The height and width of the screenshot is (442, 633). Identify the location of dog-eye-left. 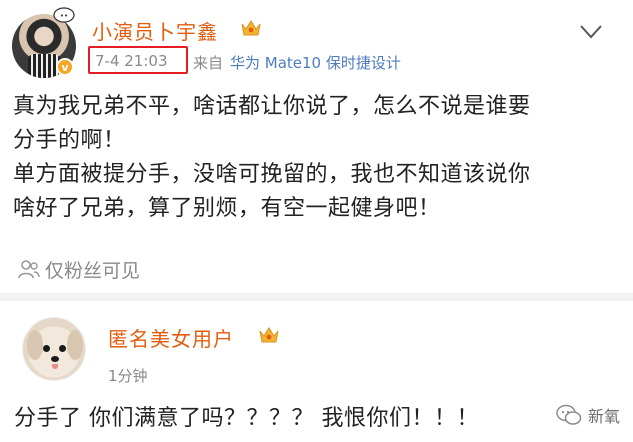
(46, 348).